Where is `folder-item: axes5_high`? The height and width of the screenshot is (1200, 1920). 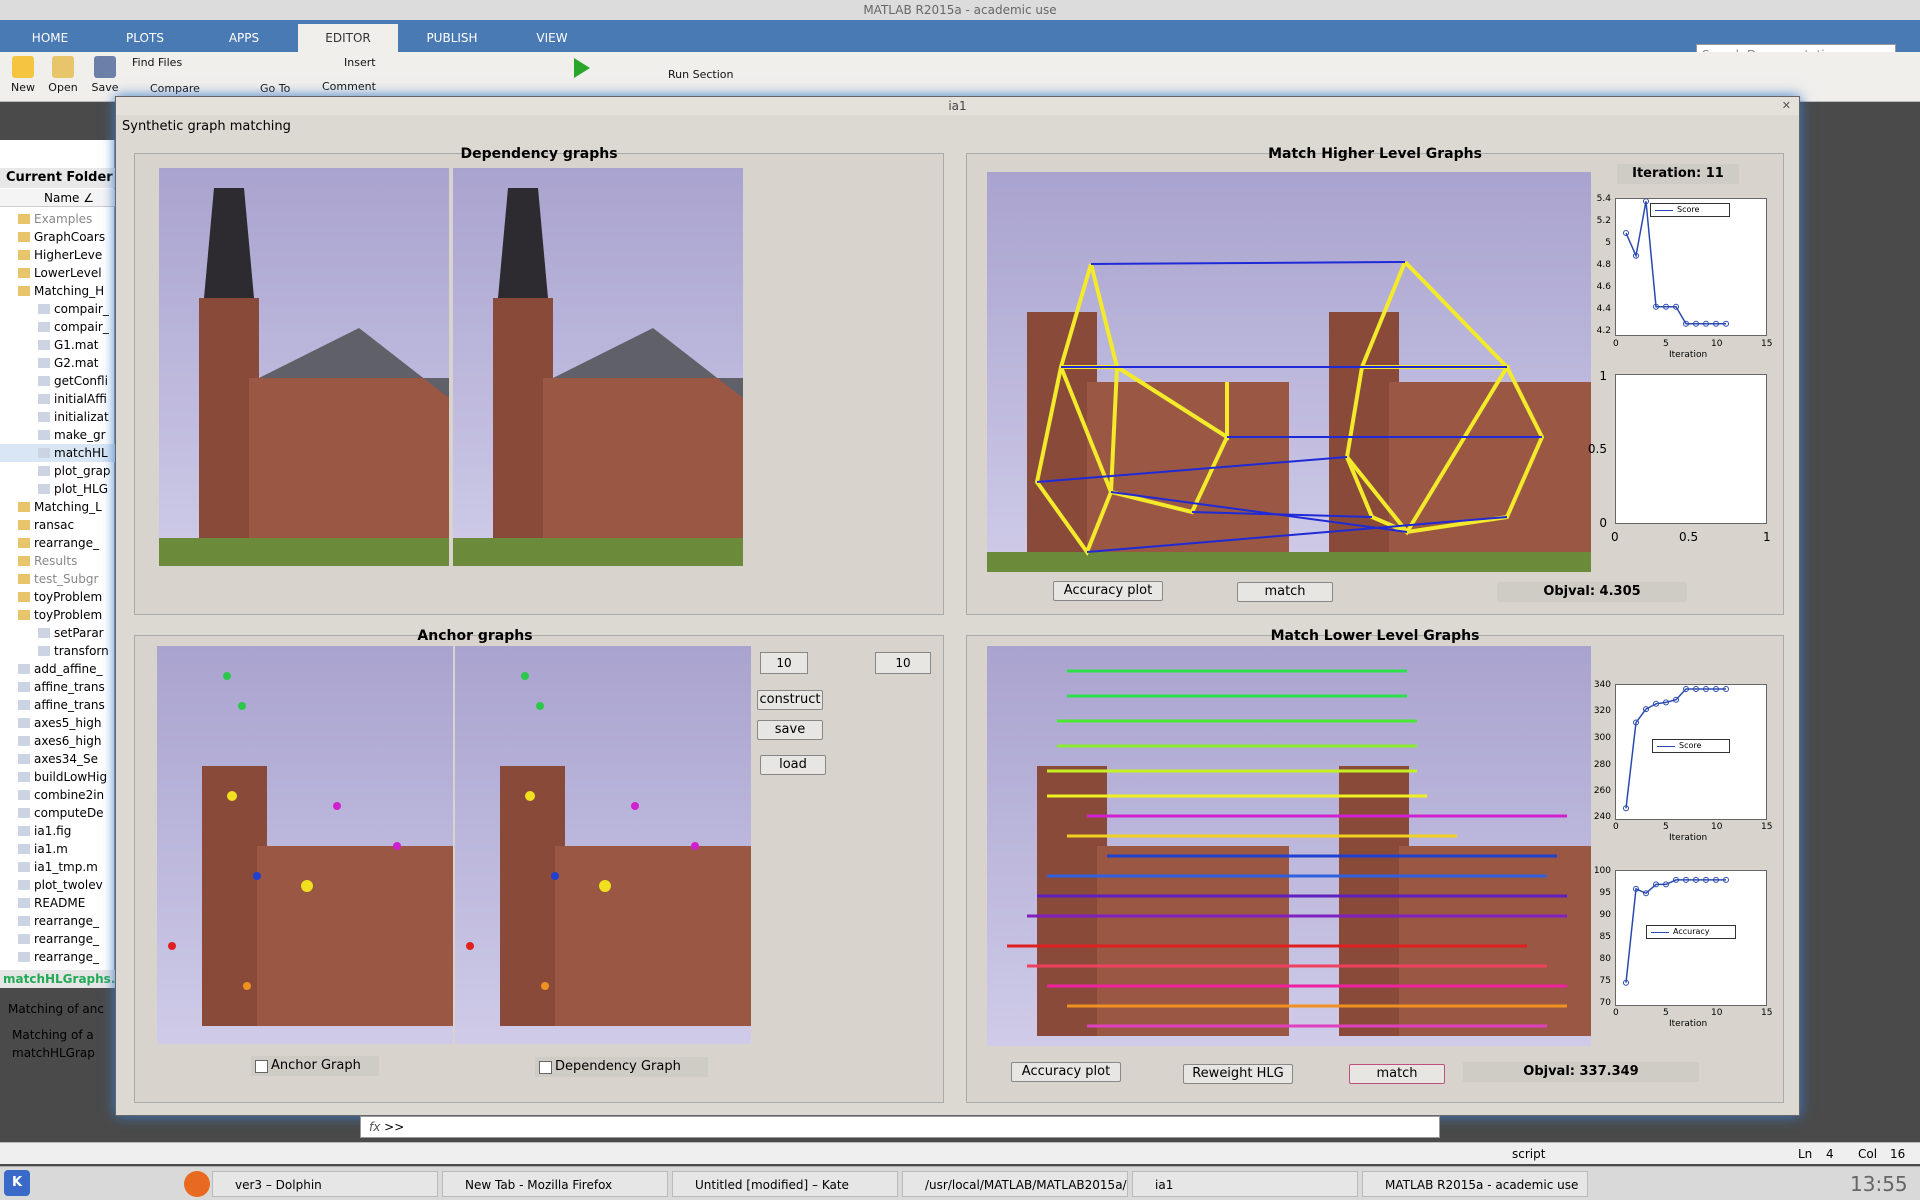 folder-item: axes5_high is located at coordinates (57, 723).